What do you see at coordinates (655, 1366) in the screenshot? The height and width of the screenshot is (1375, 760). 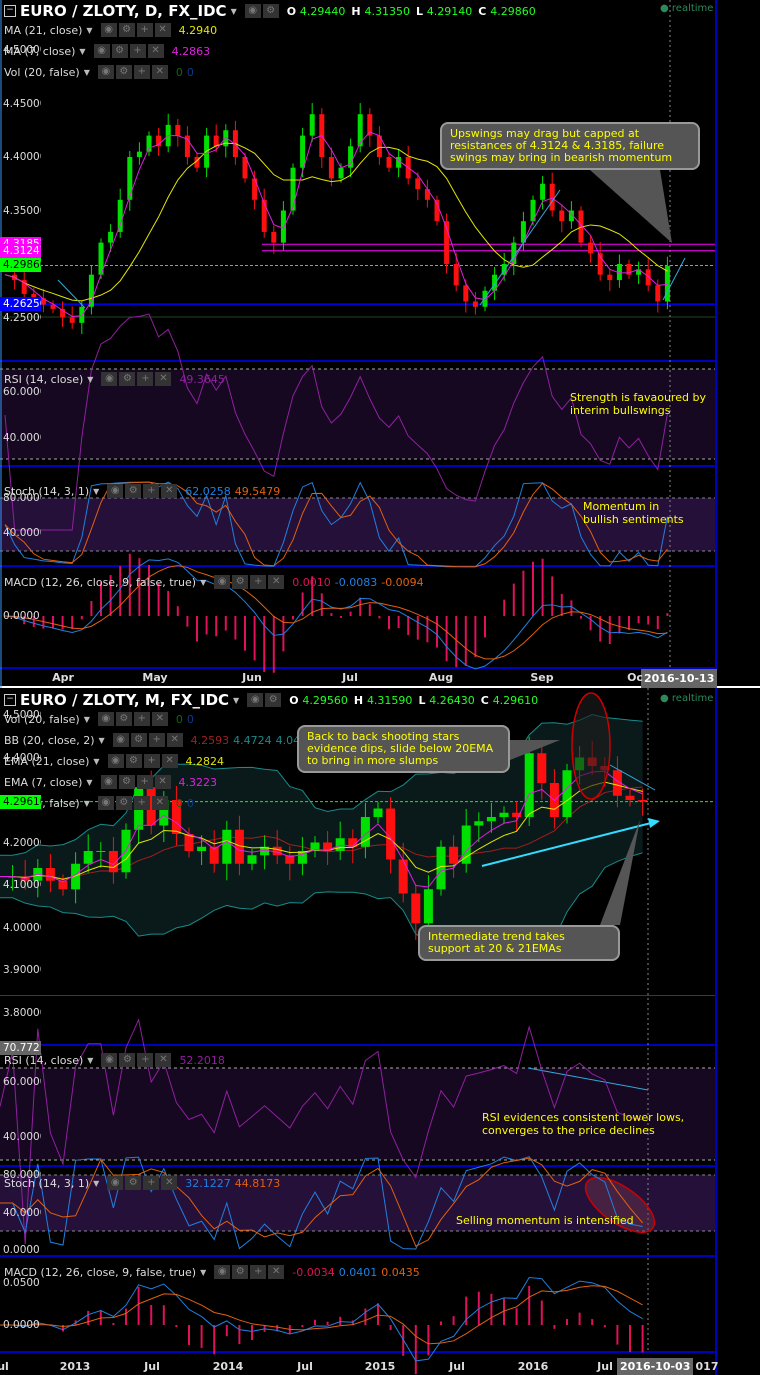 I see `bottom-date-tag: 2016-10-03` at bounding box center [655, 1366].